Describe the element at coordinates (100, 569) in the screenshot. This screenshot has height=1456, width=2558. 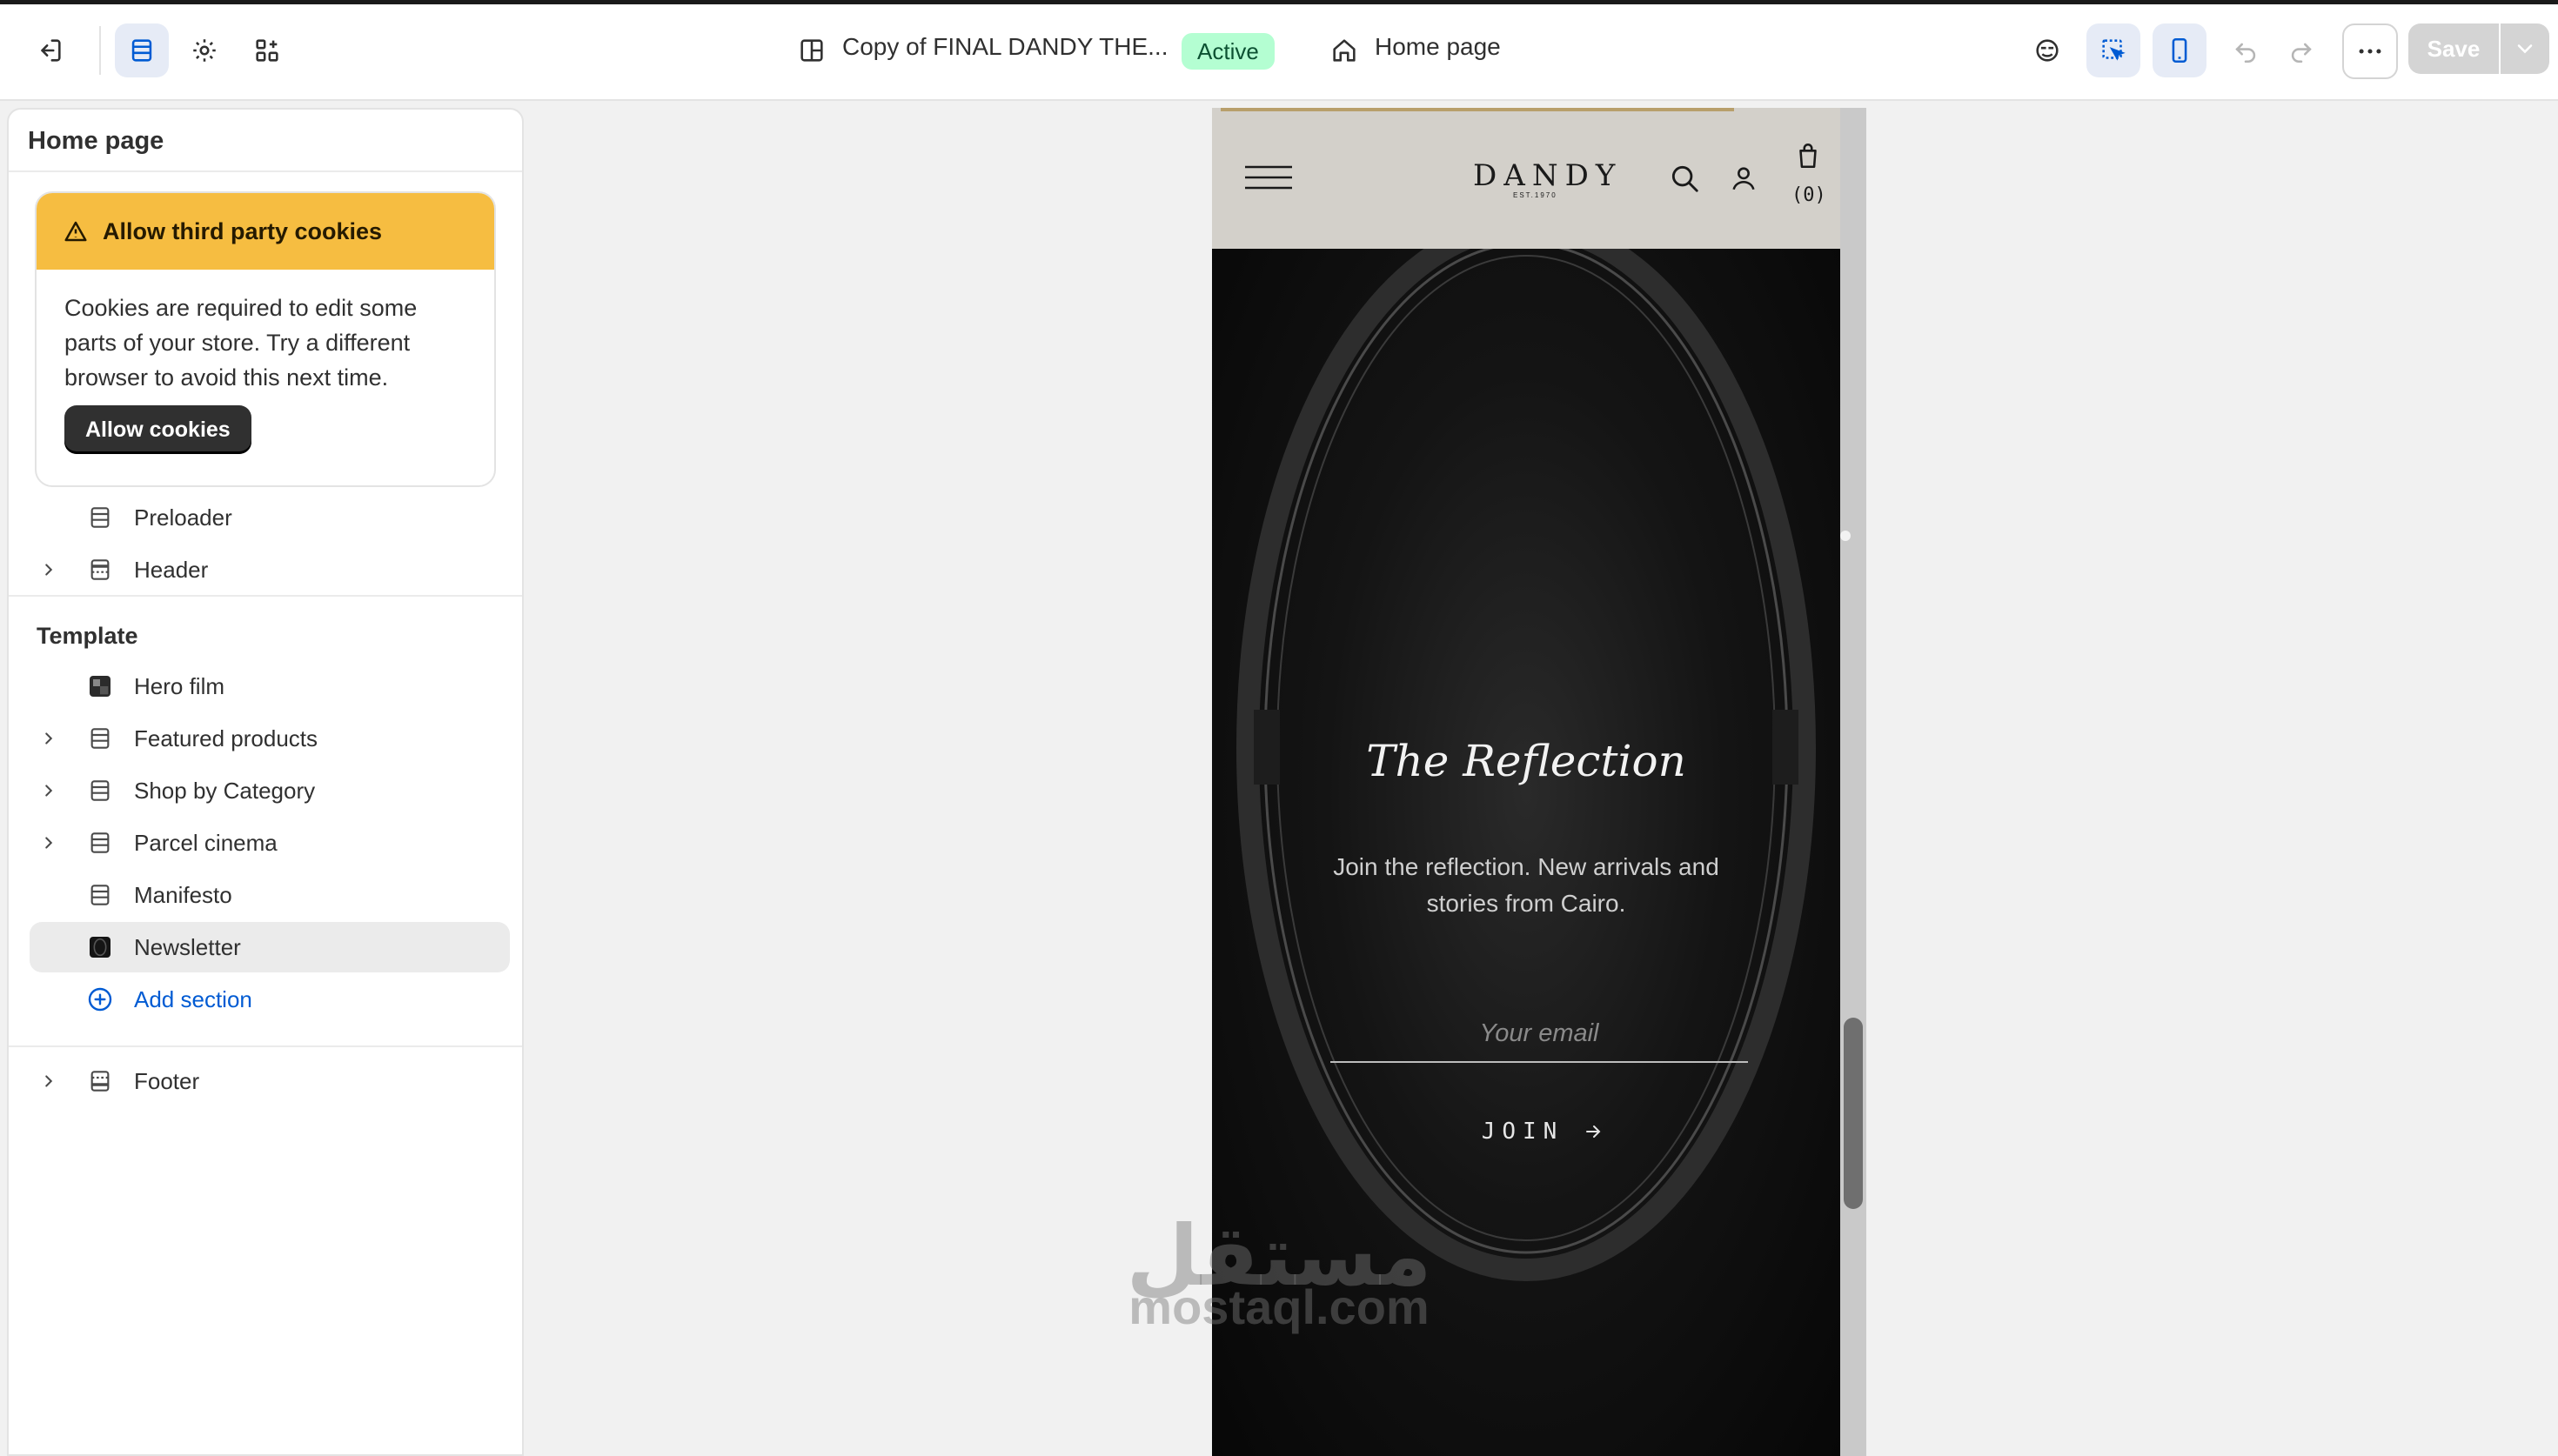
I see `header-section-icon` at that location.